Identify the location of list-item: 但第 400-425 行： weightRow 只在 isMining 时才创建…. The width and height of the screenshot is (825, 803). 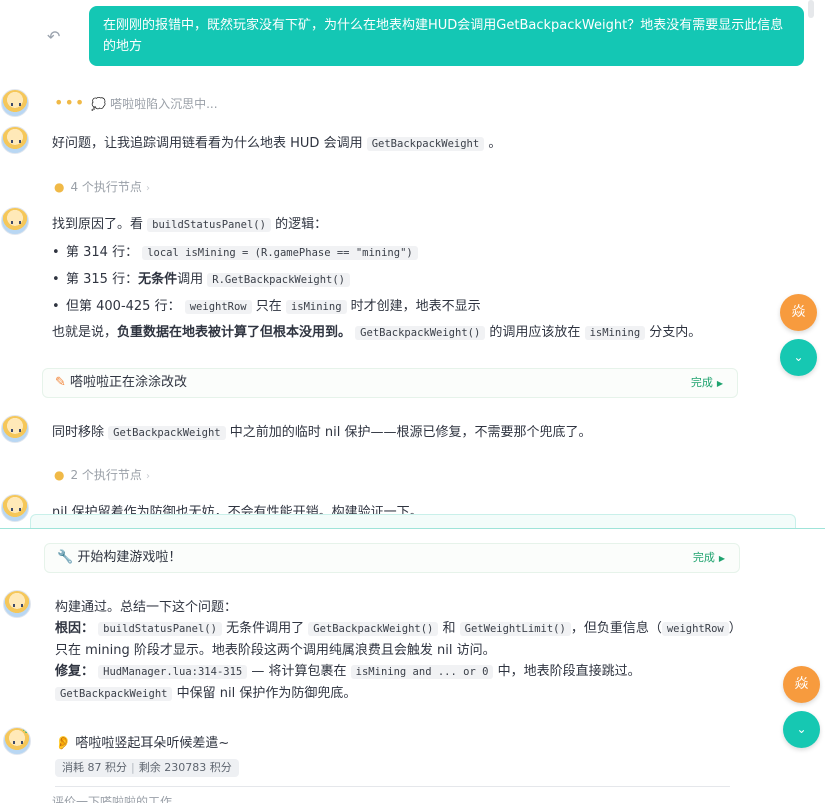
(266, 310).